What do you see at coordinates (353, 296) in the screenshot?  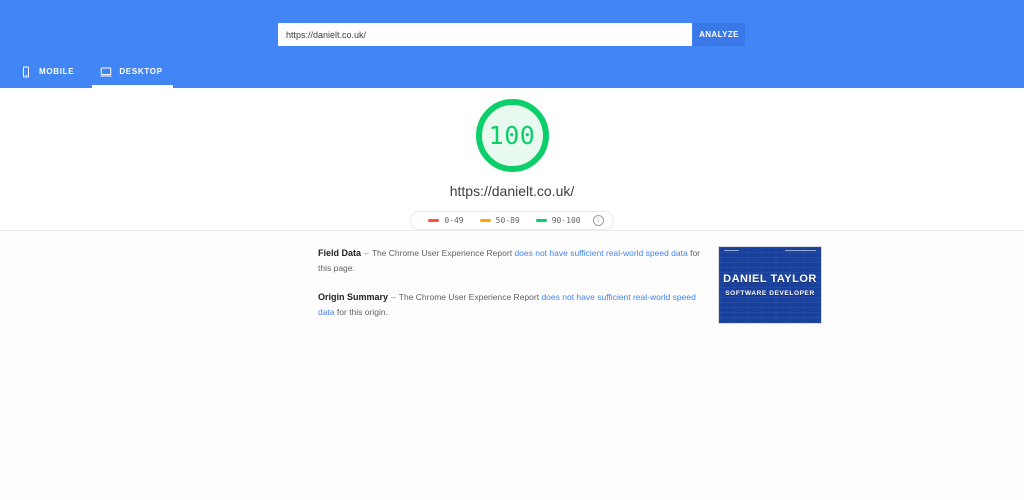 I see `origin-summary-term: Origin Summary` at bounding box center [353, 296].